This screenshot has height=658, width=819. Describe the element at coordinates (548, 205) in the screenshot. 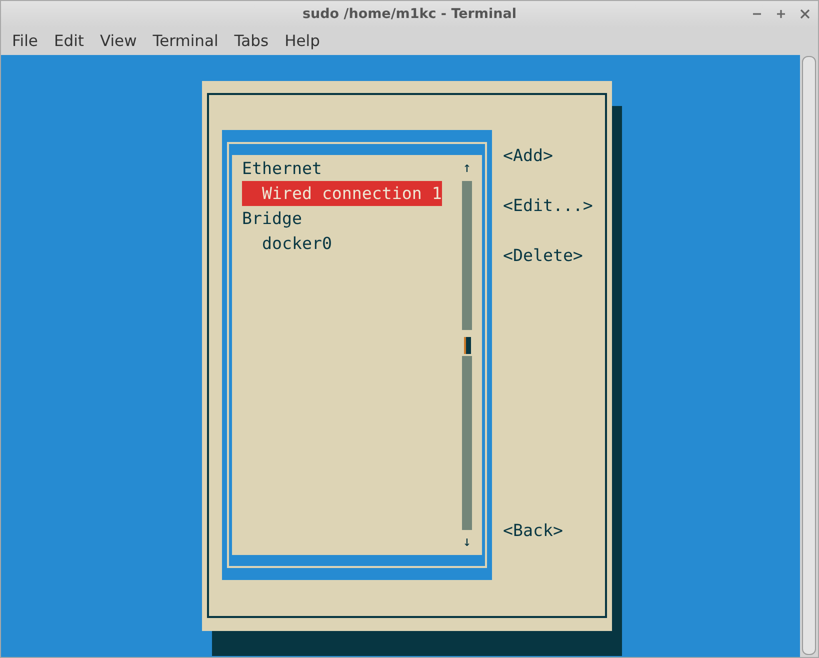

I see `menu-button: <Edit...>` at that location.